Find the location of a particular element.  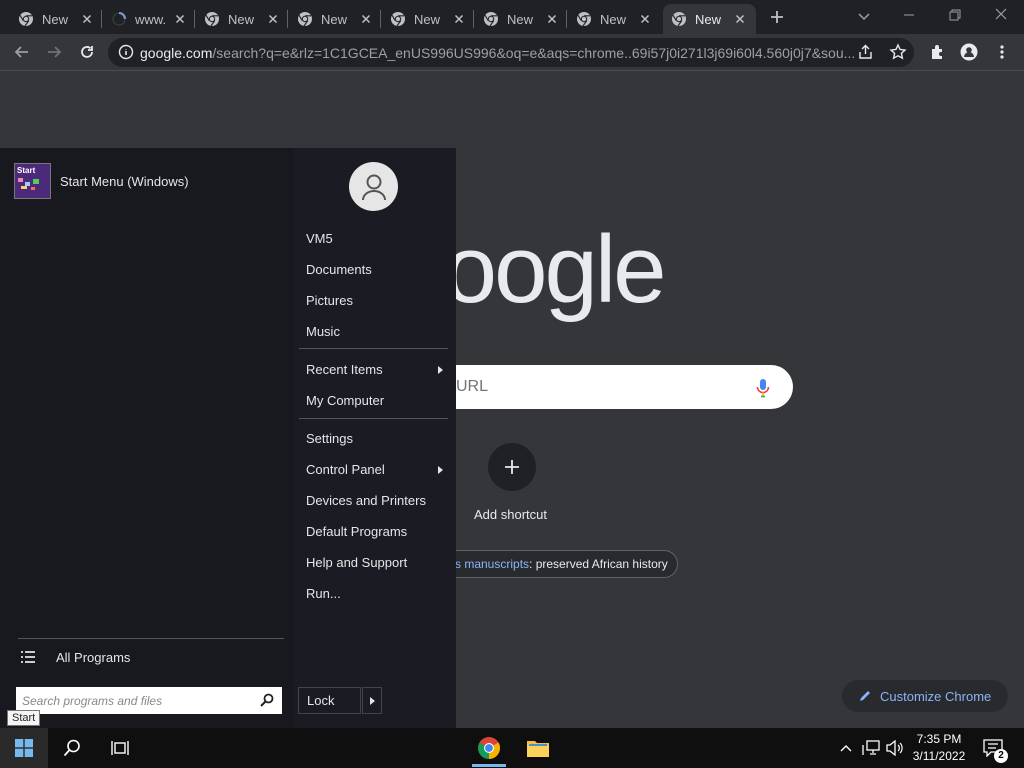

volume-button is located at coordinates (895, 748).